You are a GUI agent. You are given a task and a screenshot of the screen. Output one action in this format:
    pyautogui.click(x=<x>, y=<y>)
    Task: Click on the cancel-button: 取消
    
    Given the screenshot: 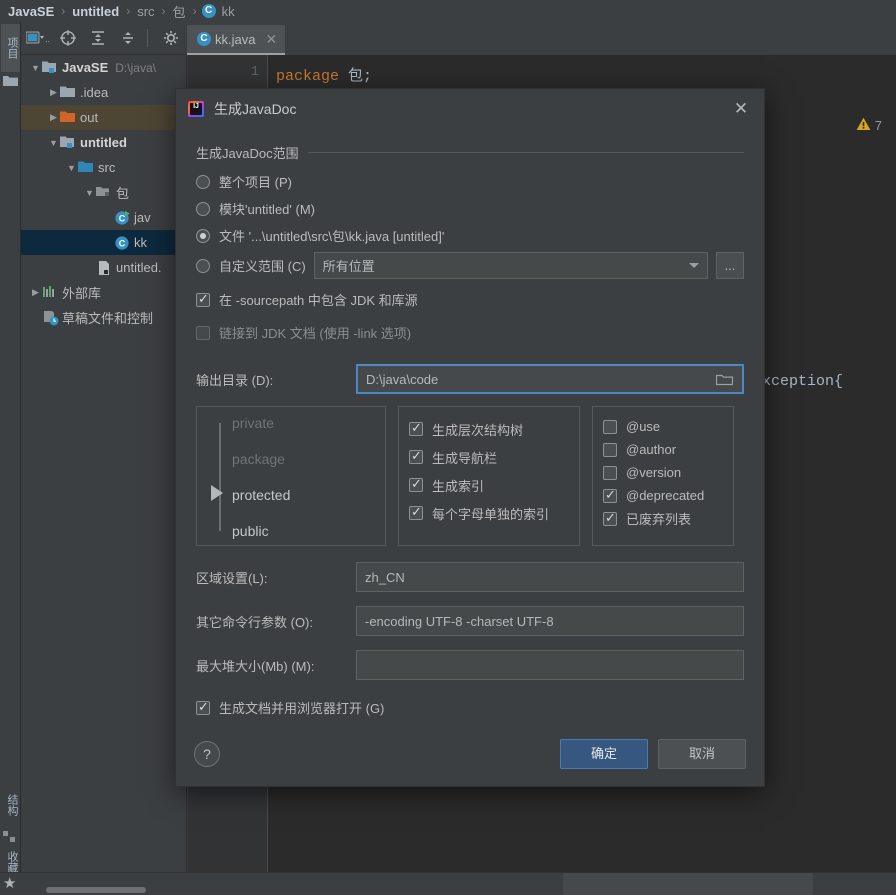 What is the action you would take?
    pyautogui.click(x=702, y=754)
    